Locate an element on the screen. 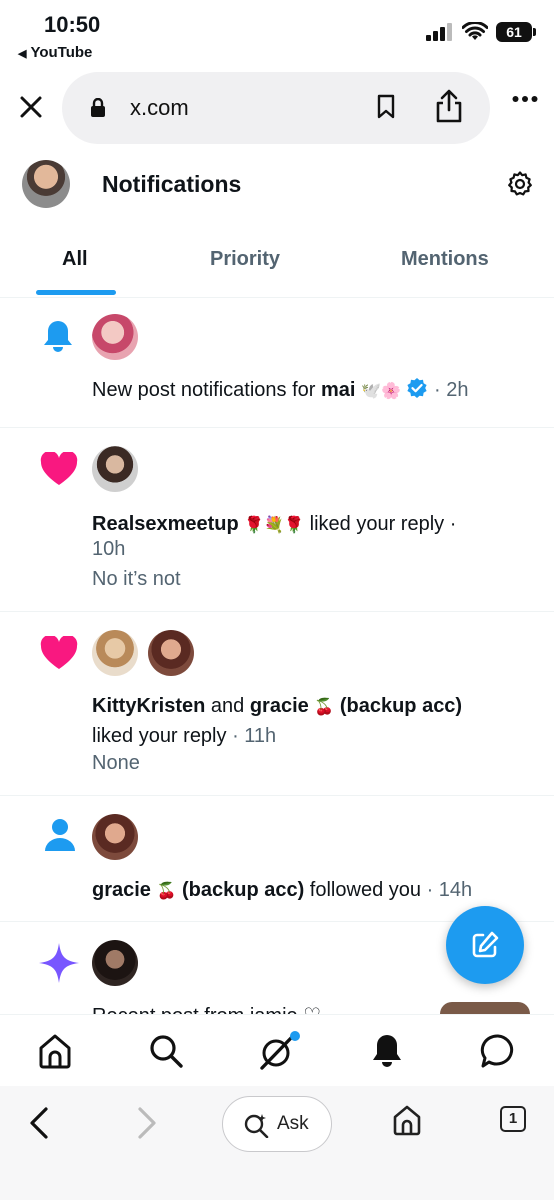 The width and height of the screenshot is (554, 1200). action-text: liked your reply · is located at coordinates (380, 524).